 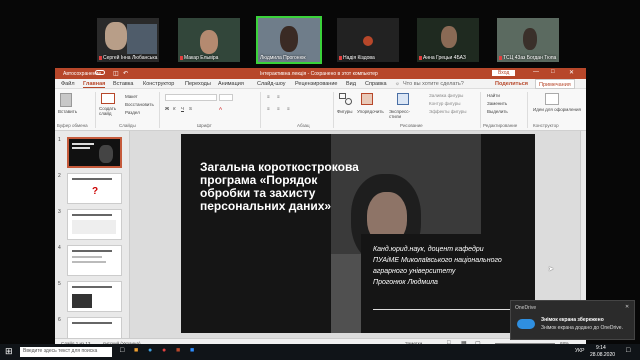 I want to click on tab-insert: Вставка, so click(x=123, y=84).